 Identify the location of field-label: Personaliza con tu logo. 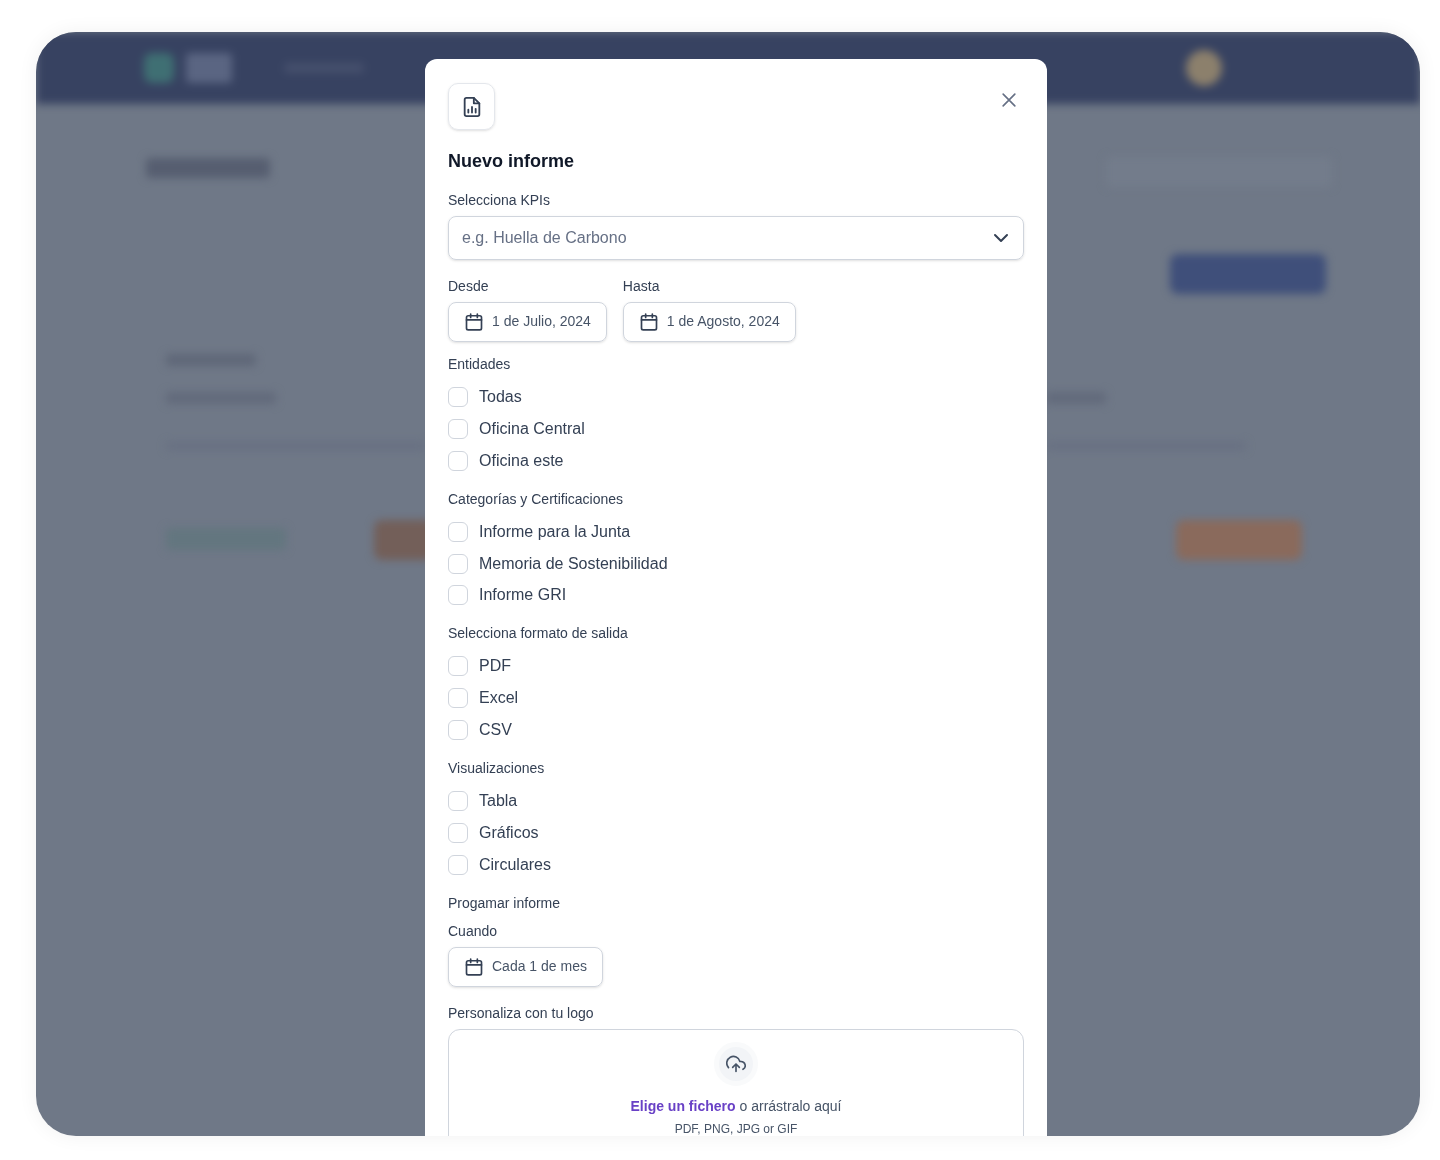
(521, 1013).